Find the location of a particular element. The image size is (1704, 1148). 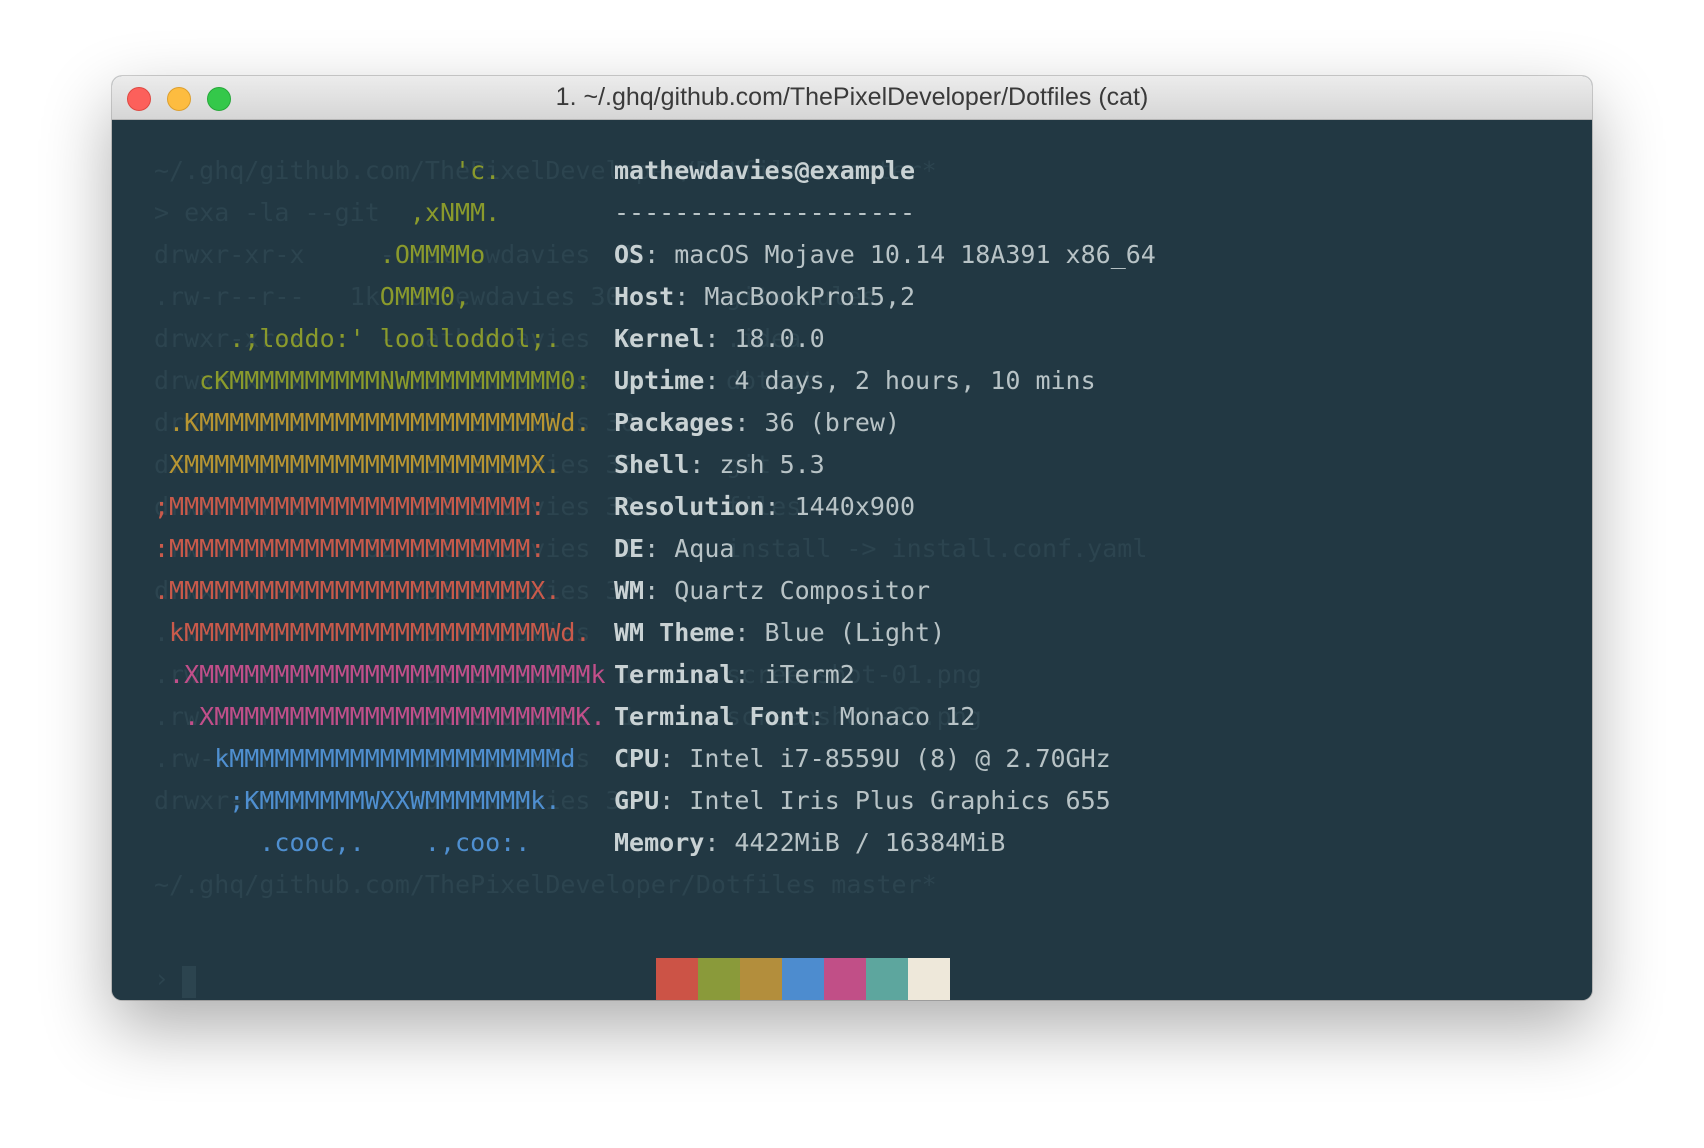

ascii-logo-line: .XMMMMMMMMMMMMMMMMMMMMMMMMK. is located at coordinates (380, 716).